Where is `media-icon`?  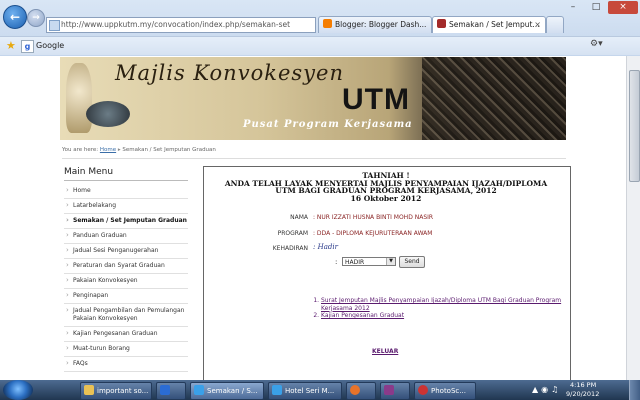
media-icon is located at coordinates (389, 390).